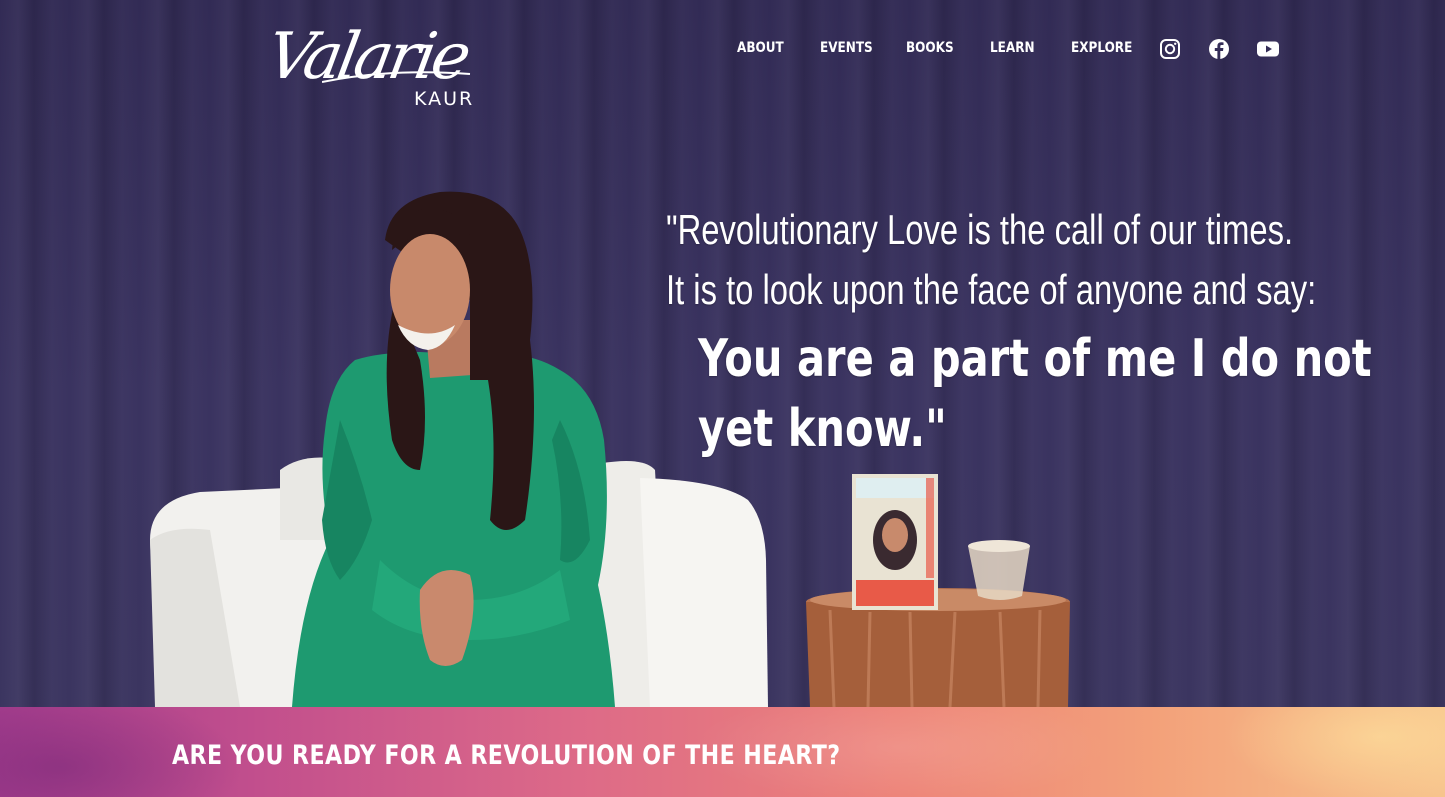 This screenshot has height=797, width=1445. Describe the element at coordinates (1101, 48) in the screenshot. I see `nav-explore: EXPLORE` at that location.